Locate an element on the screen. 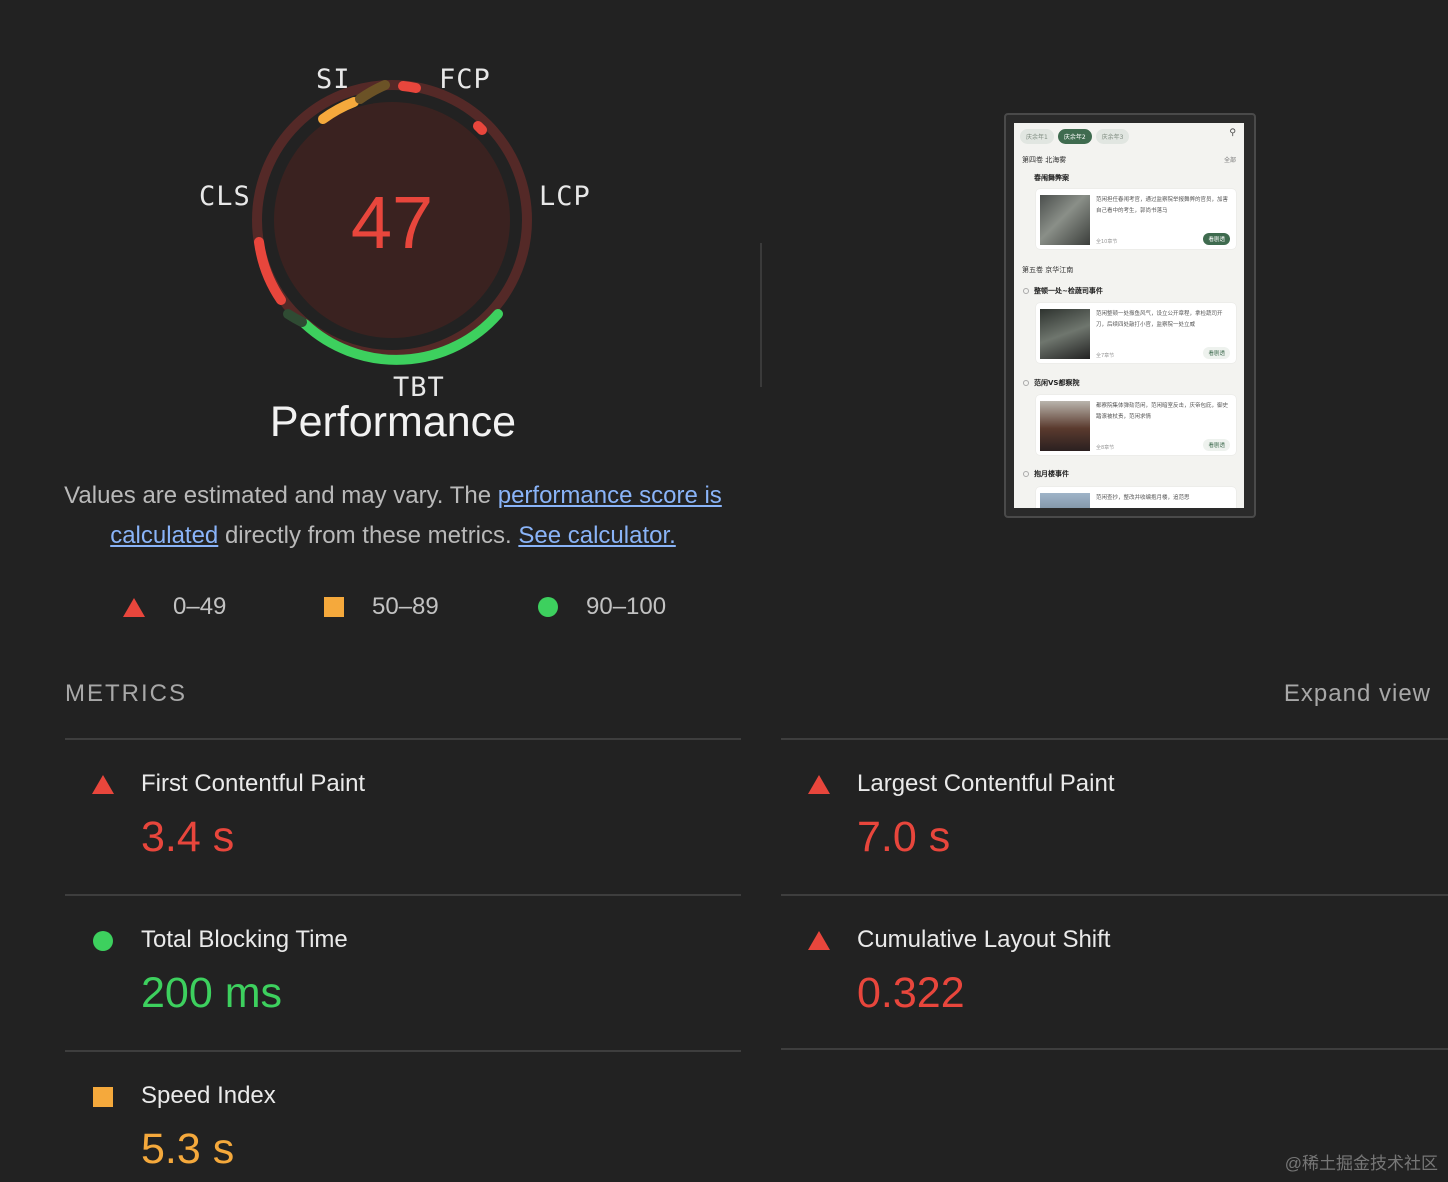 The height and width of the screenshot is (1182, 1448). vertical-divider is located at coordinates (761, 315).